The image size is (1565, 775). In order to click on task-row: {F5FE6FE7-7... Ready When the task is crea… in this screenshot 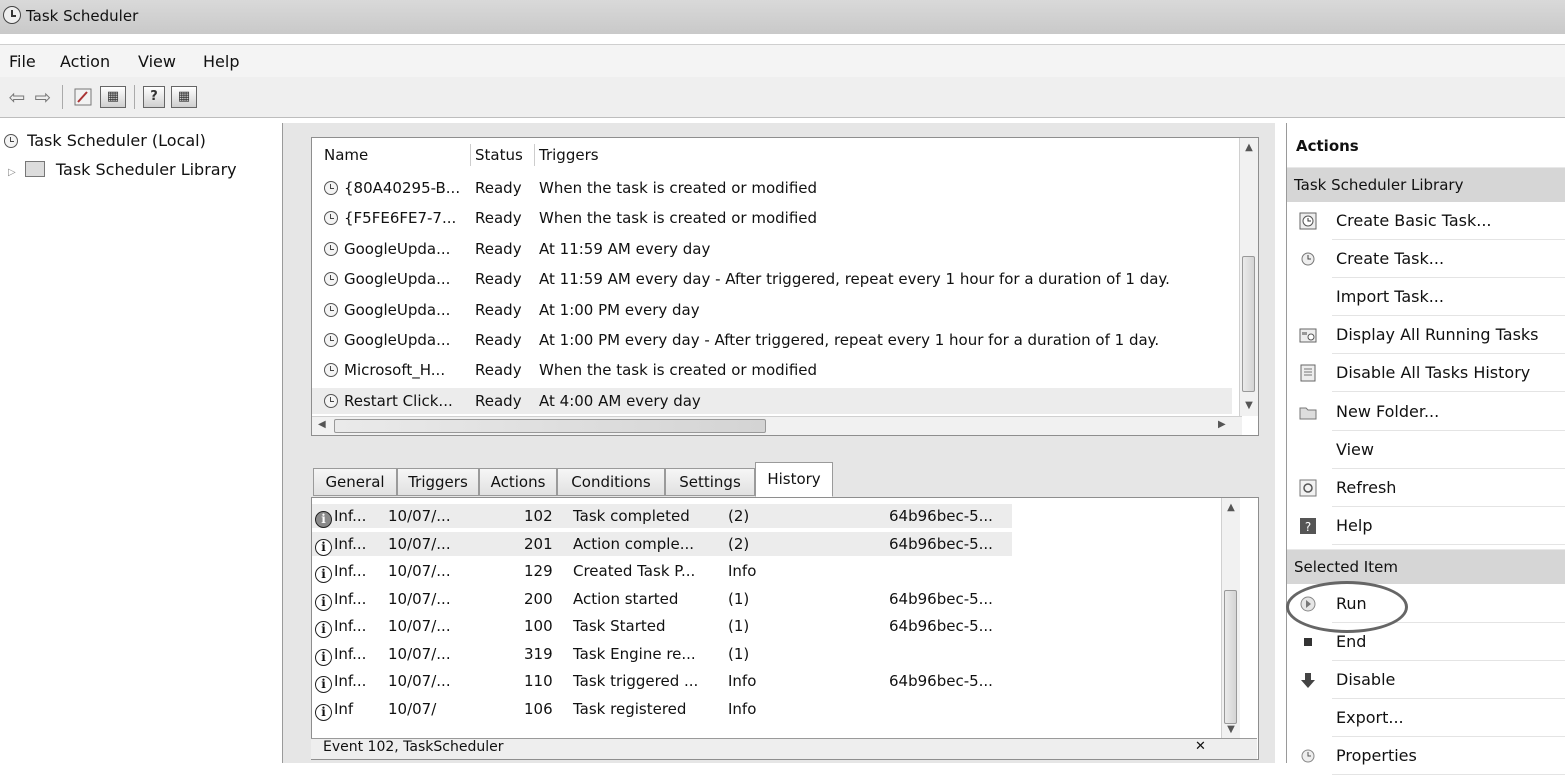, I will do `click(772, 218)`.